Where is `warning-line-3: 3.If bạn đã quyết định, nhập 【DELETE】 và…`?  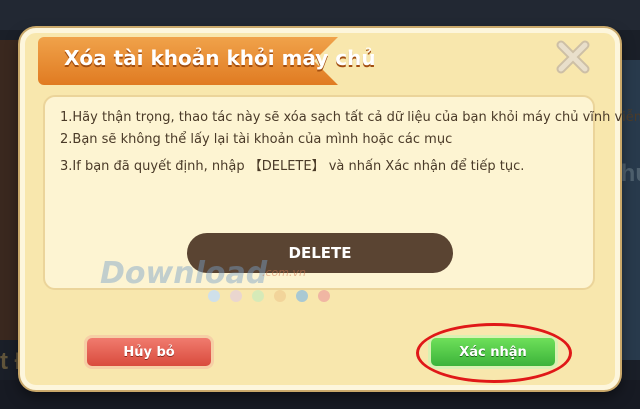
warning-line-3: 3.If bạn đã quyết định, nhập 【DELETE】 và… is located at coordinates (292, 166).